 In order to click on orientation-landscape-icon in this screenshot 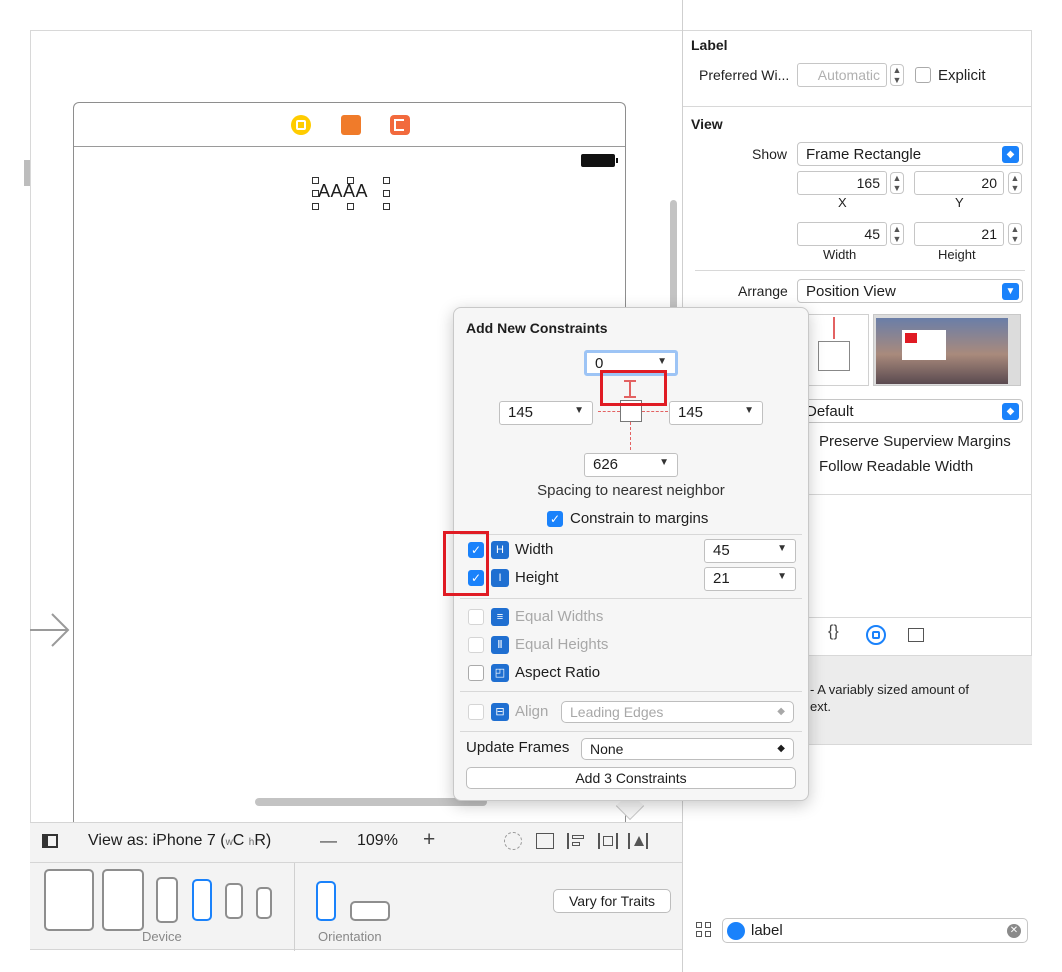, I will do `click(370, 911)`.